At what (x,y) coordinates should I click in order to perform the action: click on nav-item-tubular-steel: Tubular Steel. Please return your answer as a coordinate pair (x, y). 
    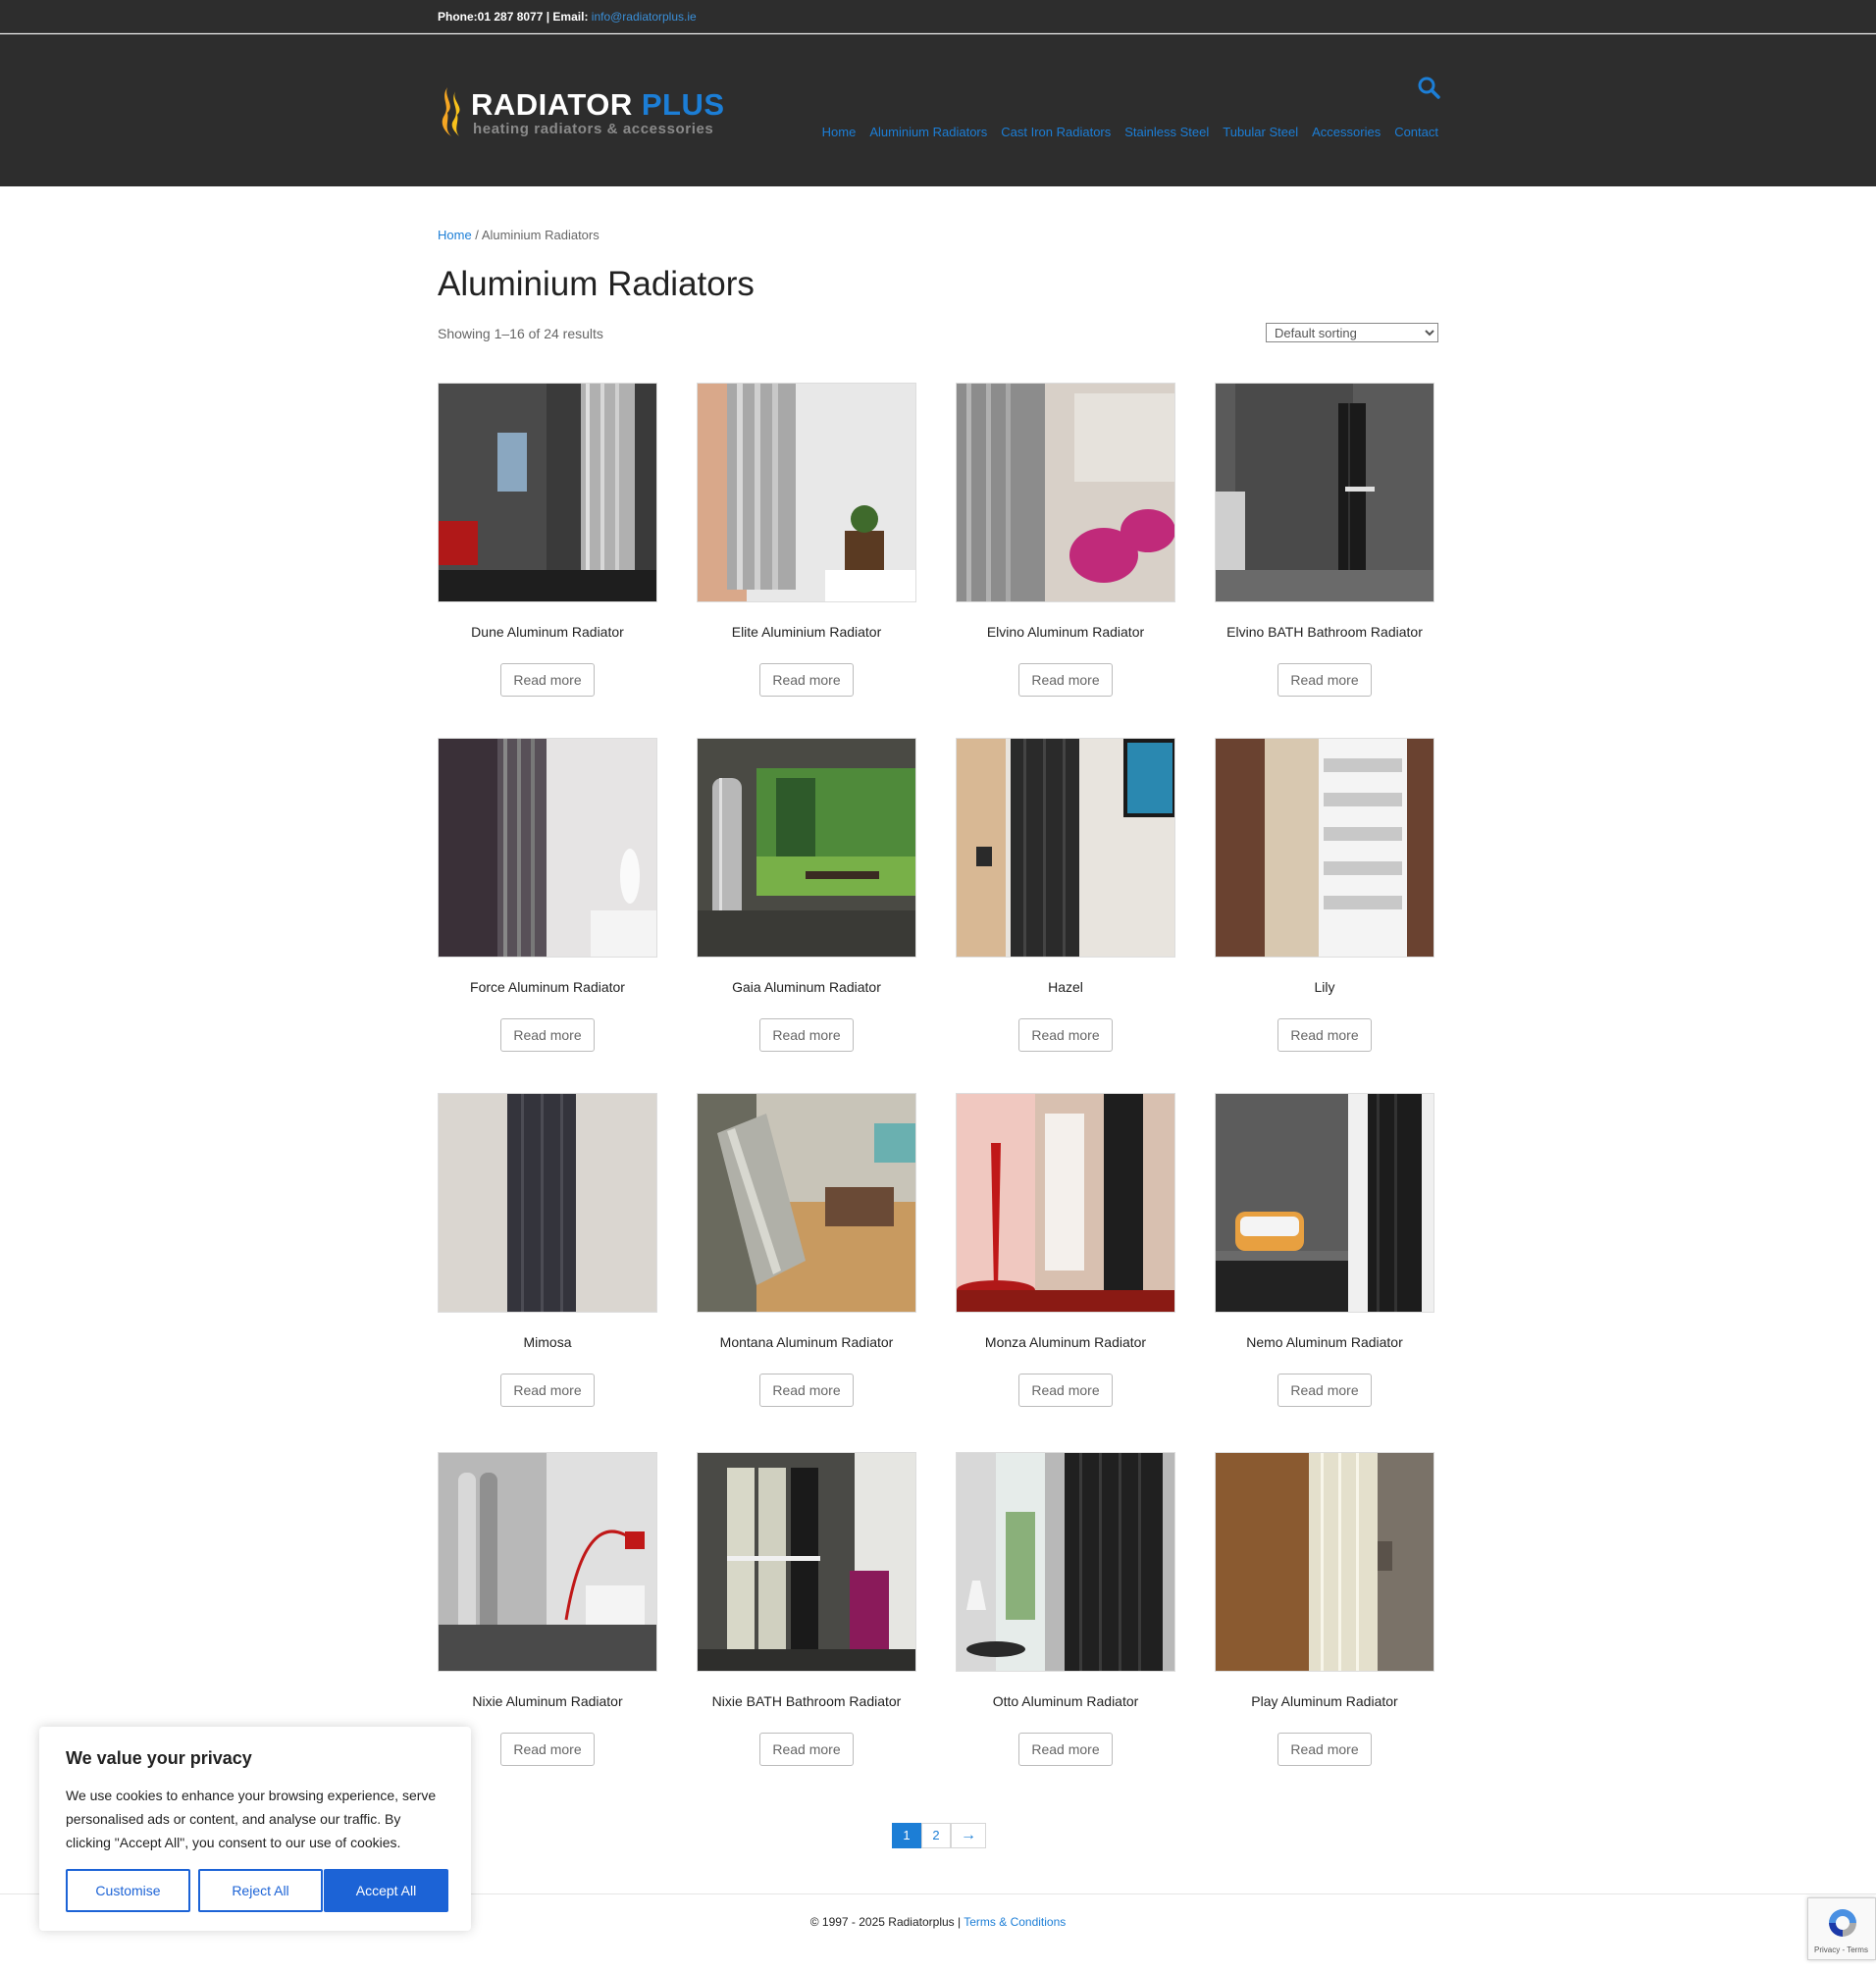
    Looking at the image, I should click on (1260, 132).